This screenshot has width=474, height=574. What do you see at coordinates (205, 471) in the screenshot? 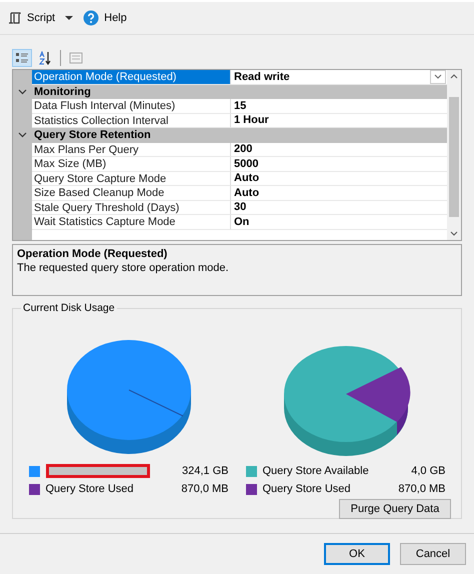
I see `legend-value: 324,1 GB` at bounding box center [205, 471].